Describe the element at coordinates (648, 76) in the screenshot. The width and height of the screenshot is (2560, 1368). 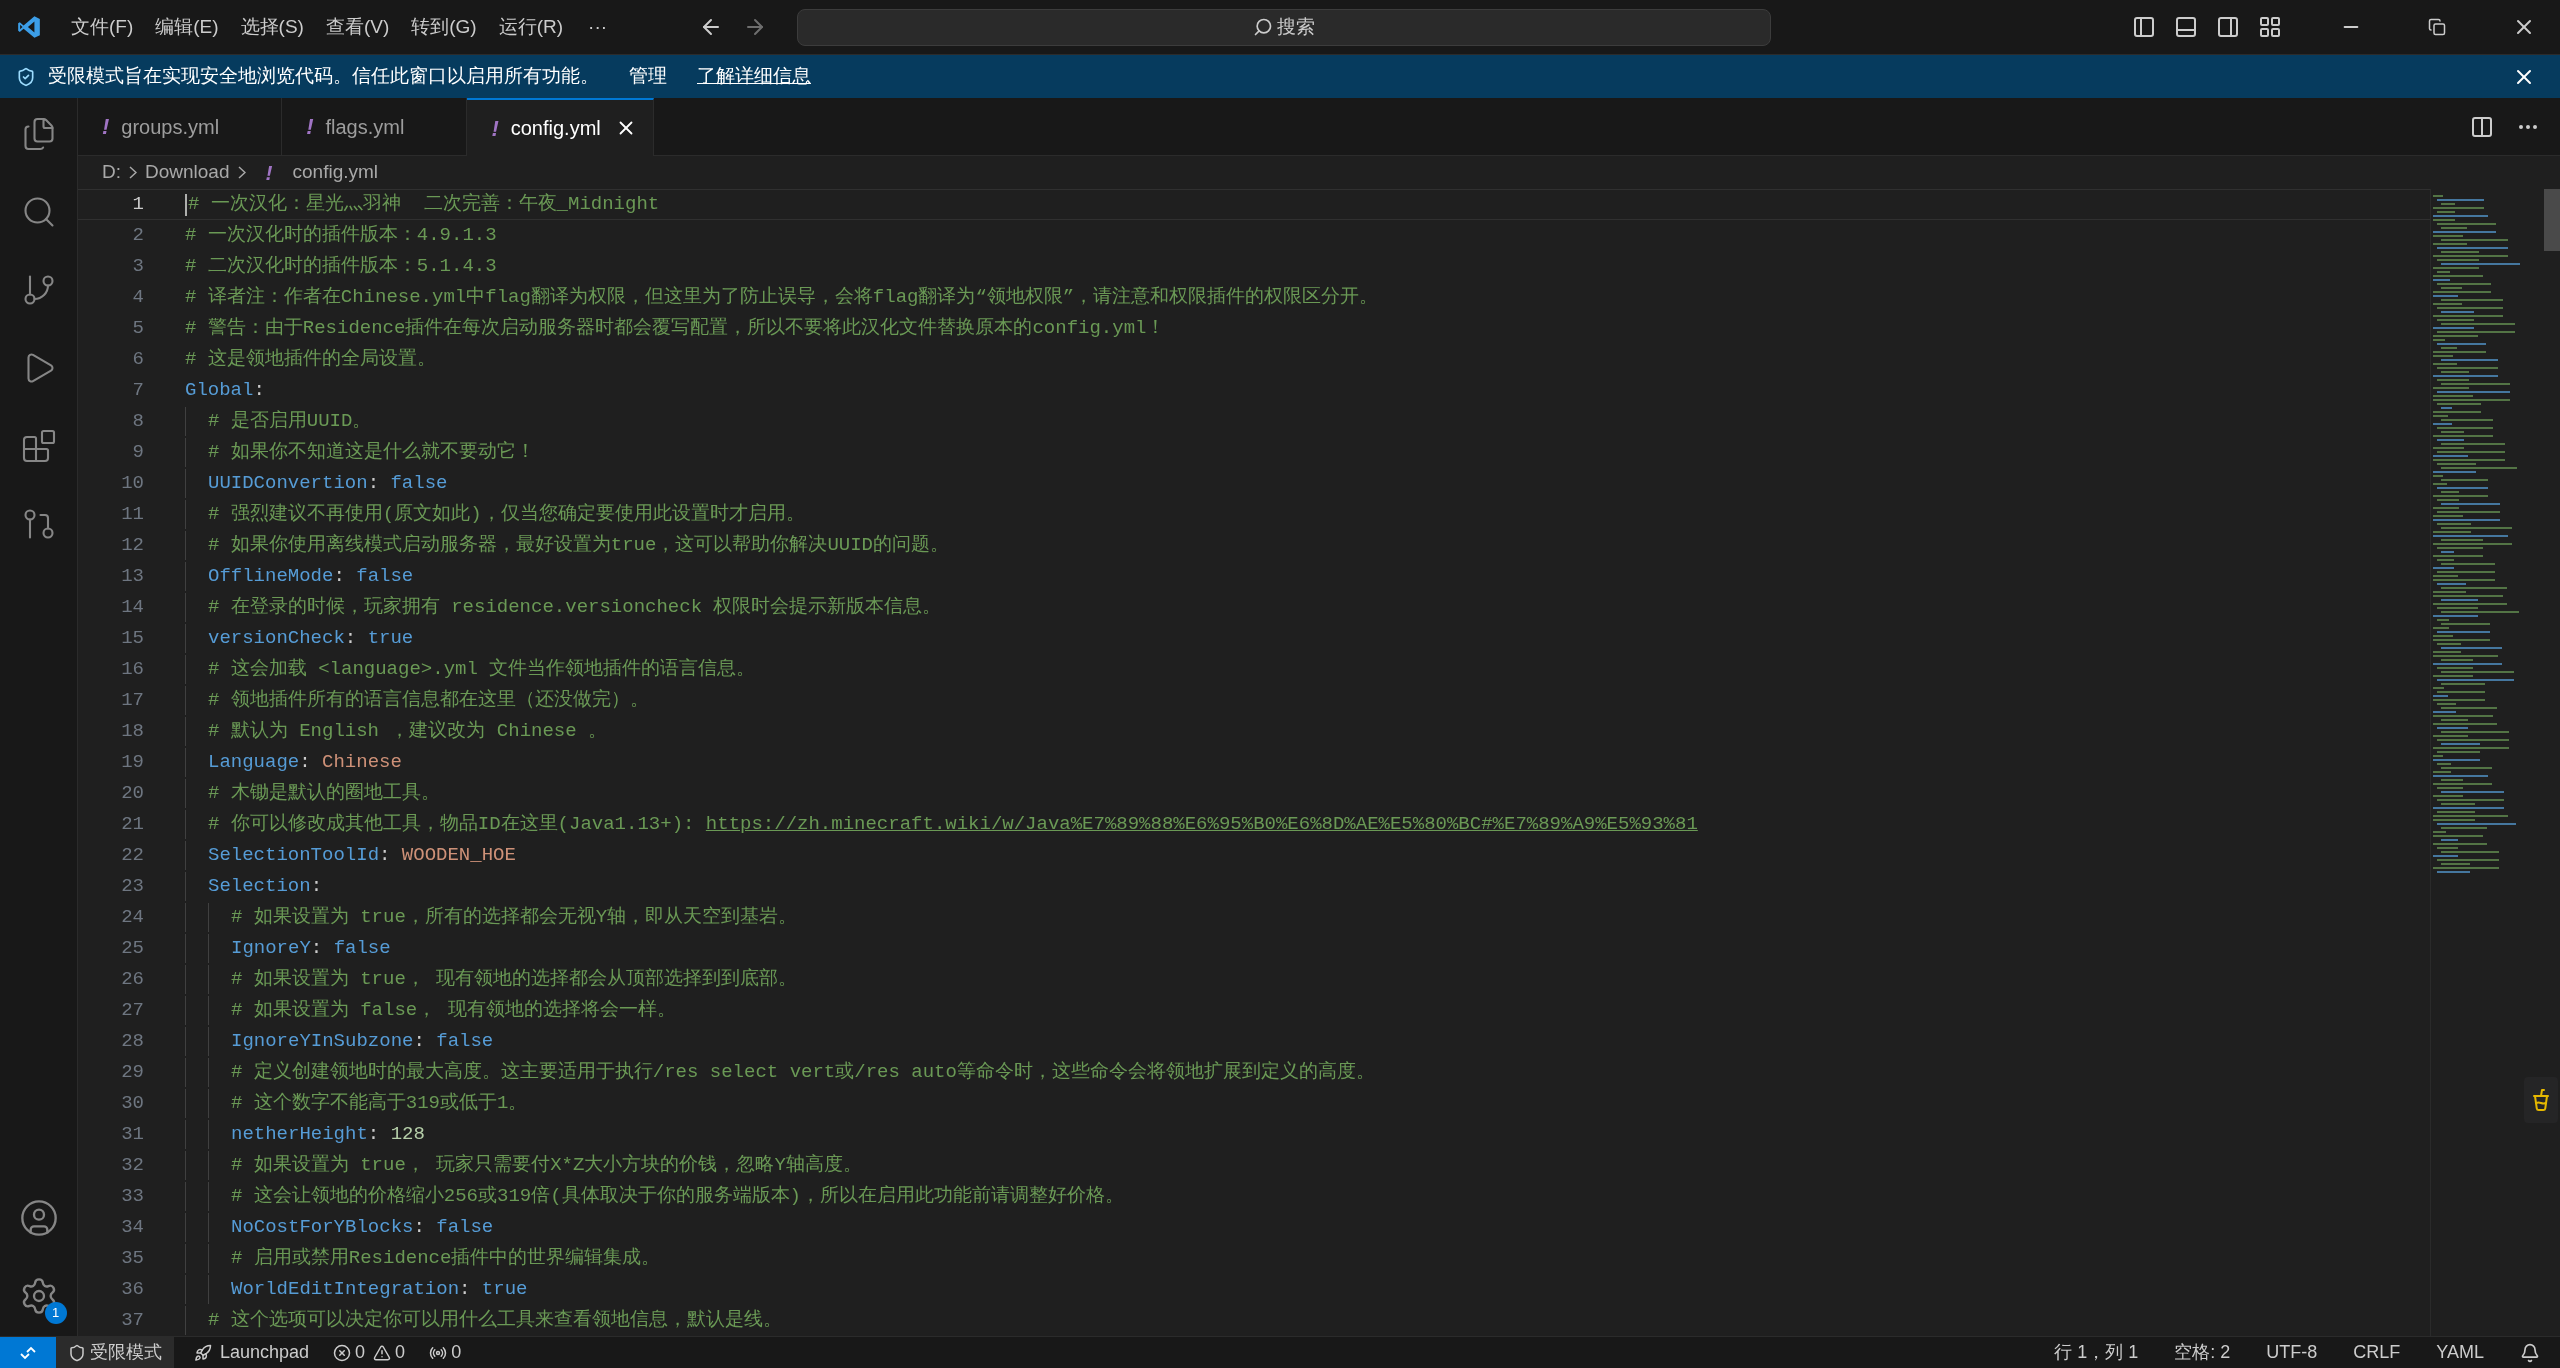
I see `banner-link: 管理` at that location.